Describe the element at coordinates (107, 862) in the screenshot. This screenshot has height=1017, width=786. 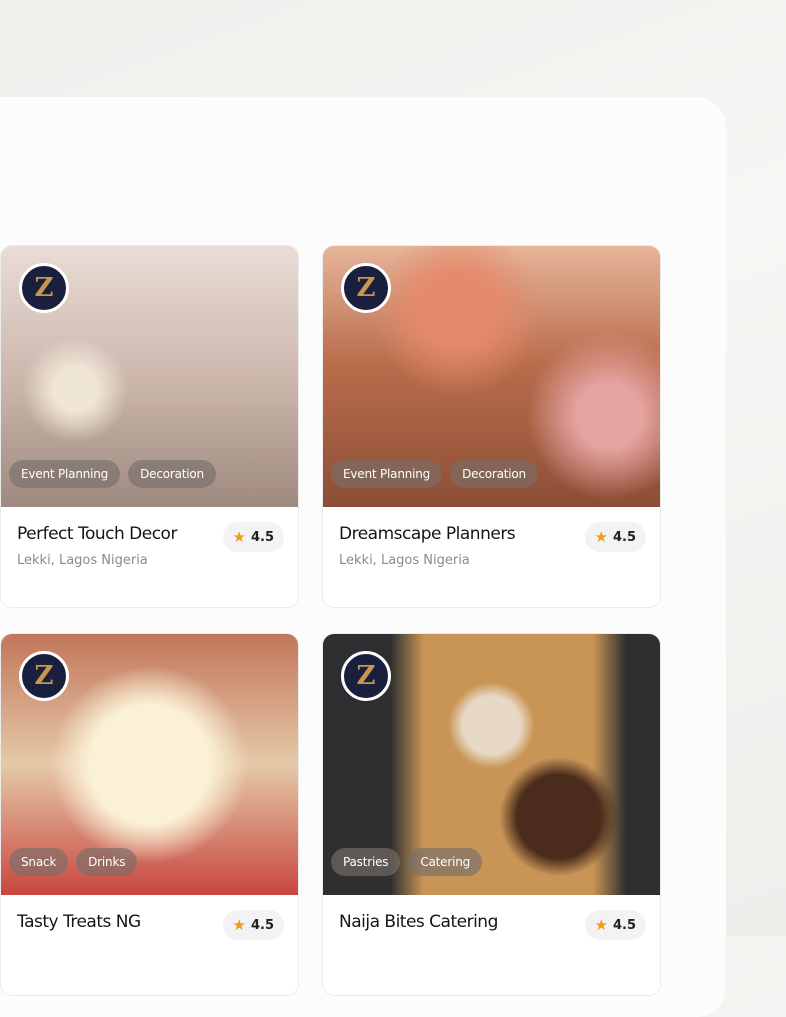
I see `tag: Drinks` at that location.